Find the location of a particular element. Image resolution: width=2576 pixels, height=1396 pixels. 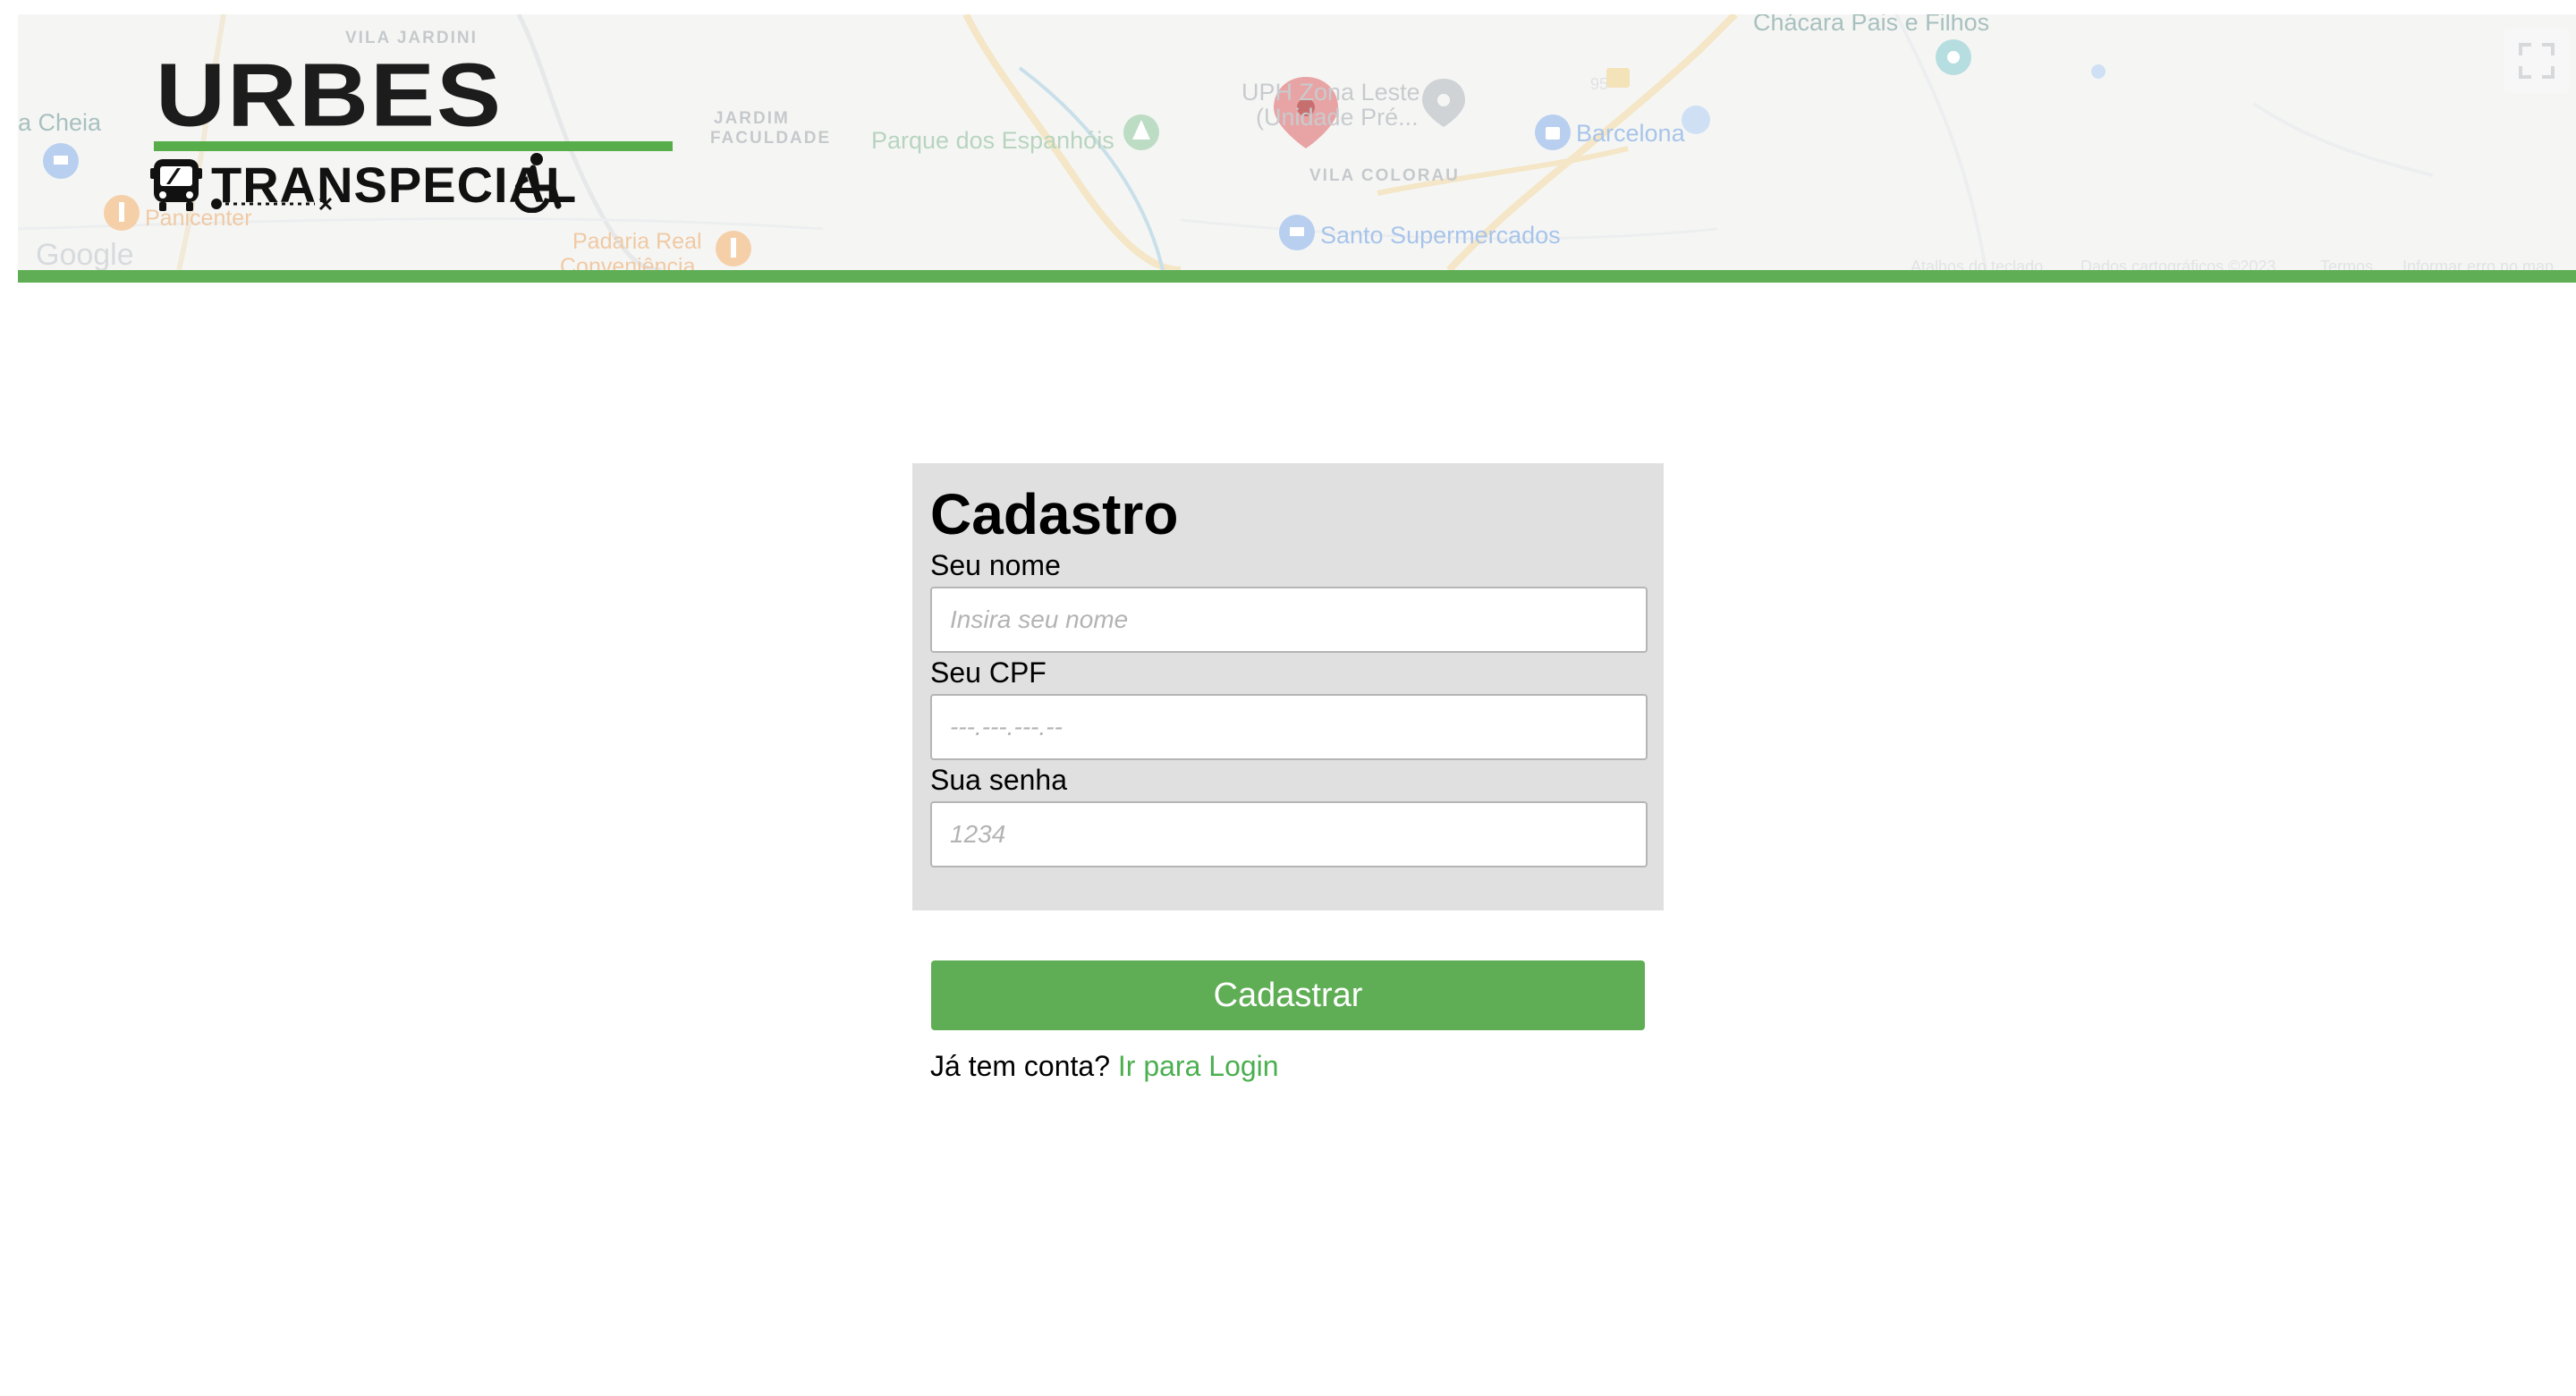

bus-icon is located at coordinates (176, 185).